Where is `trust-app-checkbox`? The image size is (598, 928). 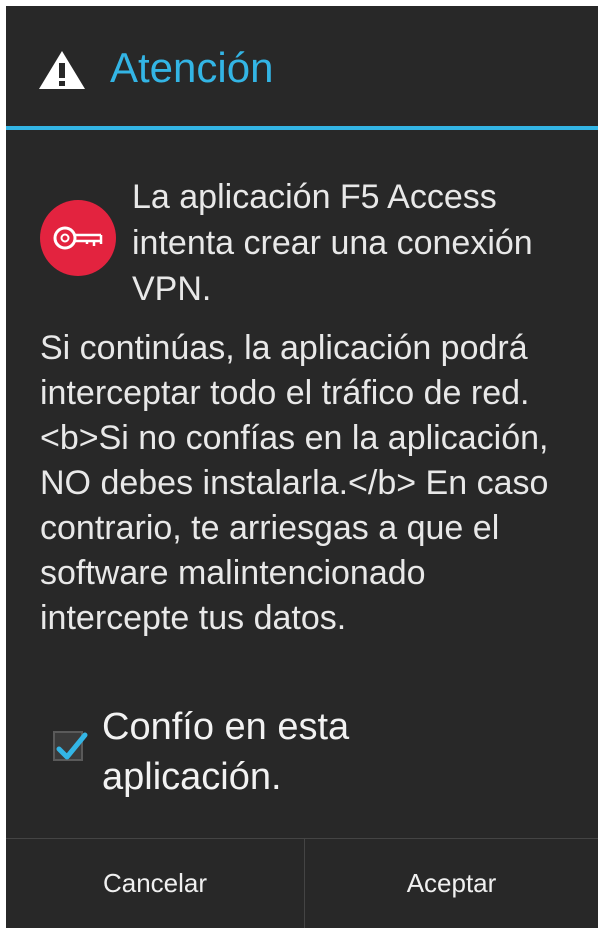 trust-app-checkbox is located at coordinates (70, 746).